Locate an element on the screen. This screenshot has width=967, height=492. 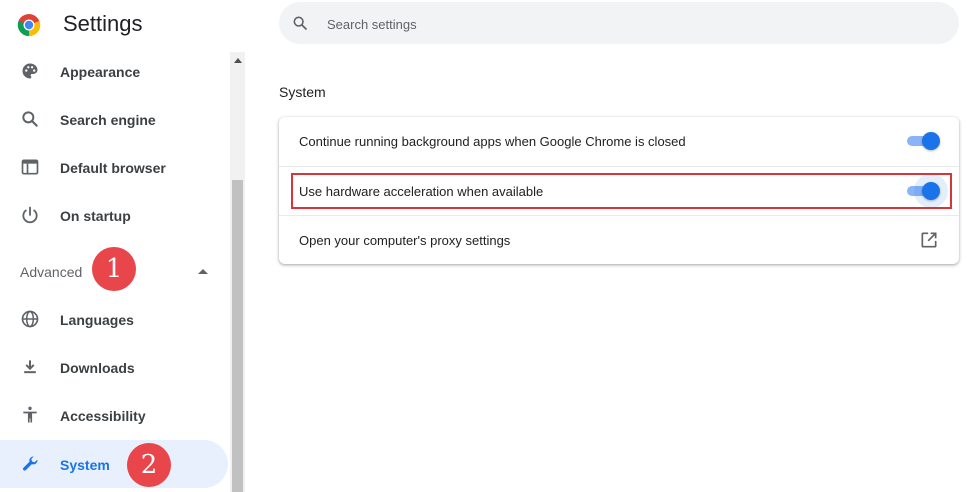
advanced-section-label: Advanced is located at coordinates (51, 272).